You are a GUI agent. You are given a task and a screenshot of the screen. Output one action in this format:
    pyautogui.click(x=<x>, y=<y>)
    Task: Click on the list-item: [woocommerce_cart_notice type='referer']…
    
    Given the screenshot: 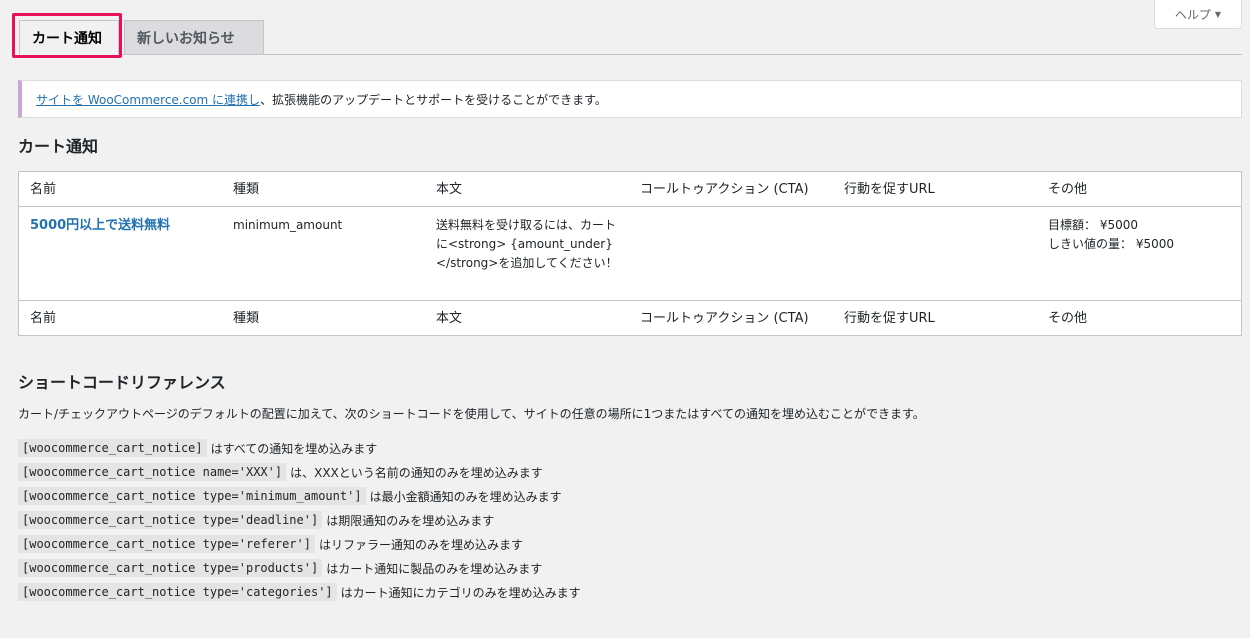 What is the action you would take?
    pyautogui.click(x=299, y=544)
    